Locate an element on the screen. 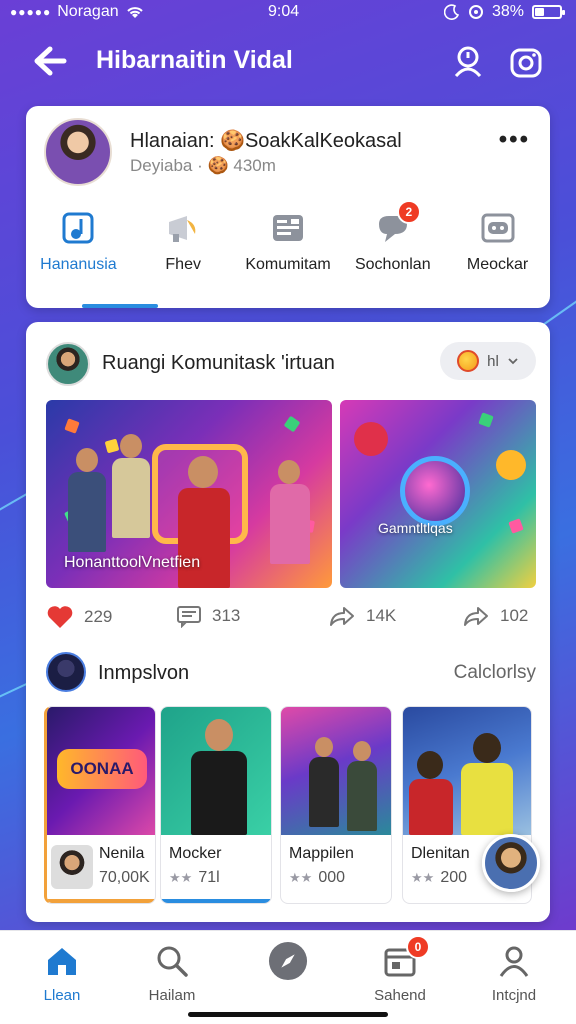  post-media-secondary: Gamntltlqas is located at coordinates (438, 494).